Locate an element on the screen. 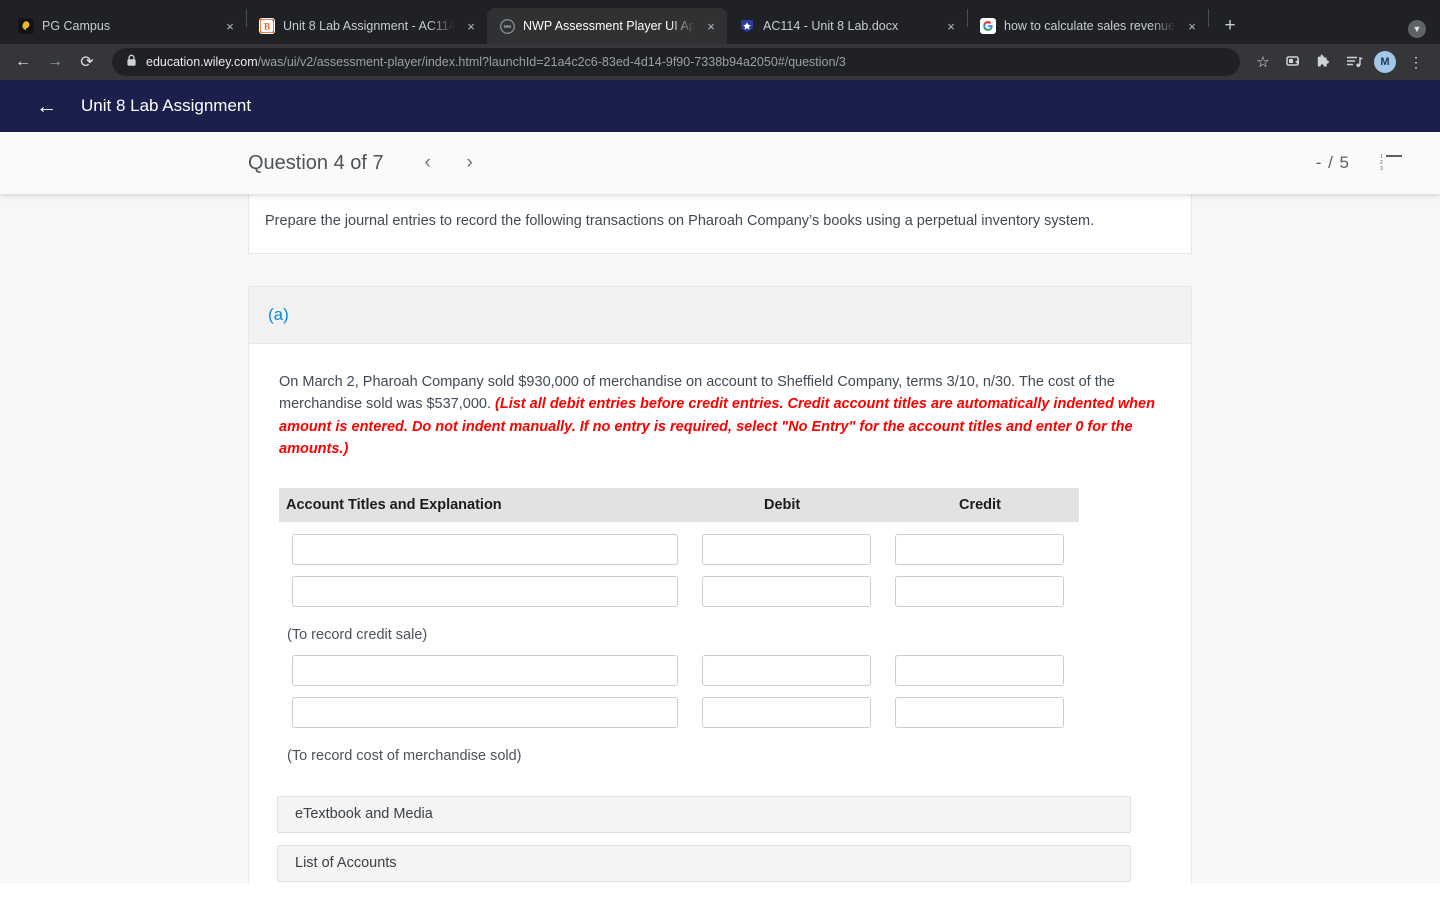 The image size is (1440, 900). browser-tab-title: AC114 - Unit 8 Lab.docx is located at coordinates (831, 26).